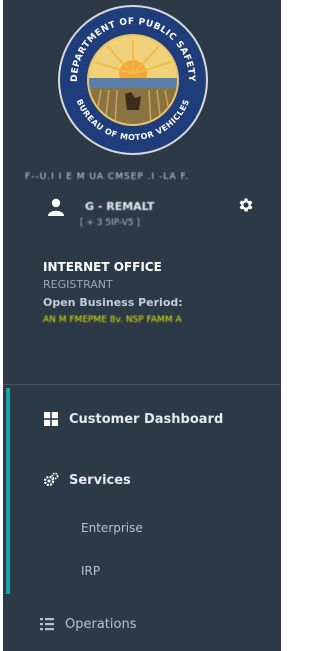 This screenshot has width=320, height=651. What do you see at coordinates (146, 419) in the screenshot?
I see `nav-customer-dashboard-label: Customer Dashboard` at bounding box center [146, 419].